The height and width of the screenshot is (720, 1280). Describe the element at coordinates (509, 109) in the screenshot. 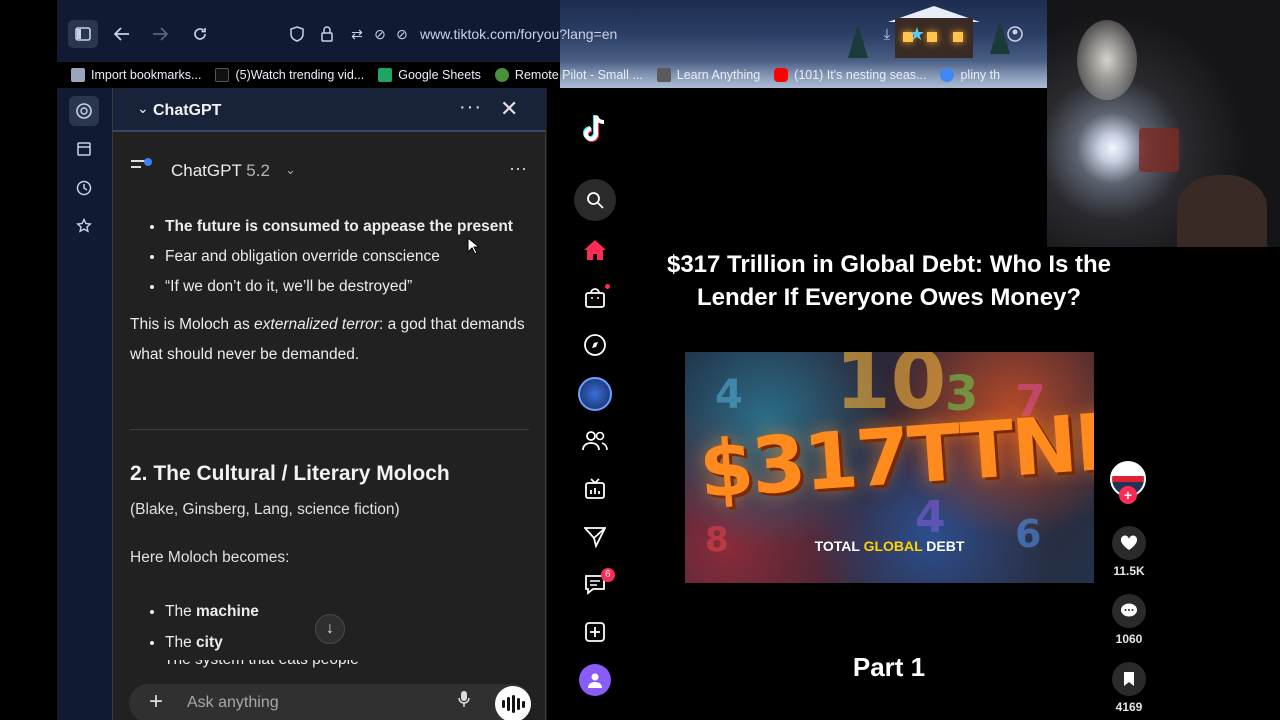

I see `close-panel-button: ✕` at that location.